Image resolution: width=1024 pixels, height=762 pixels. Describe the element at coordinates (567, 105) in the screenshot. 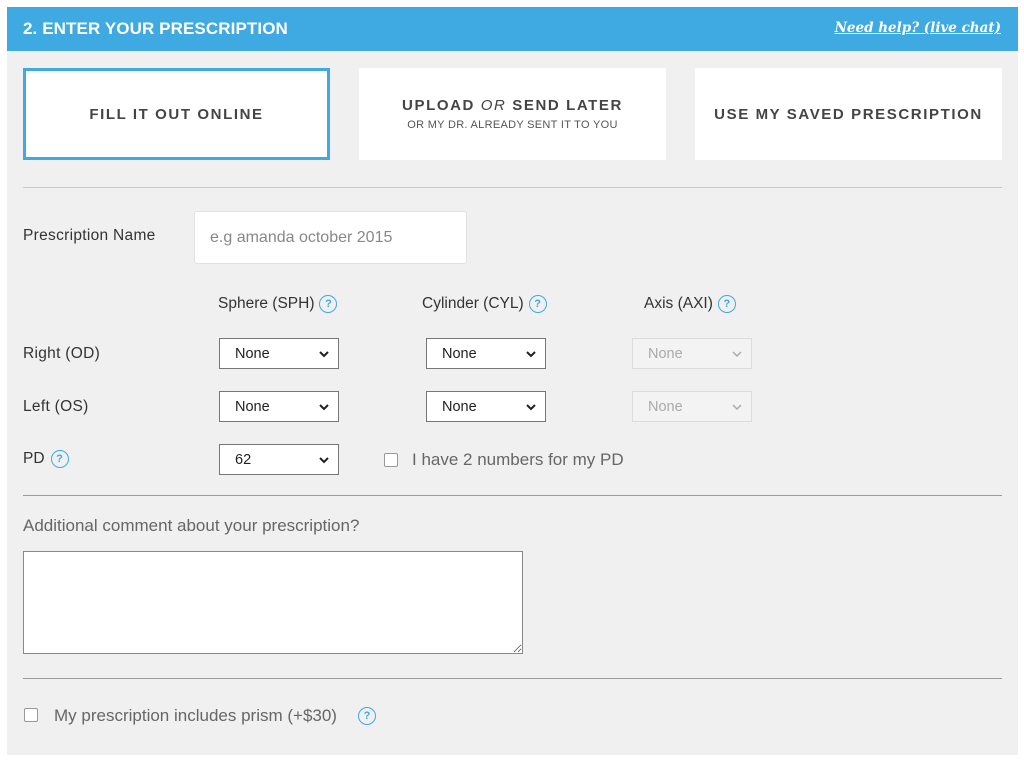

I see `option-upload-part2: SEND LATER` at that location.